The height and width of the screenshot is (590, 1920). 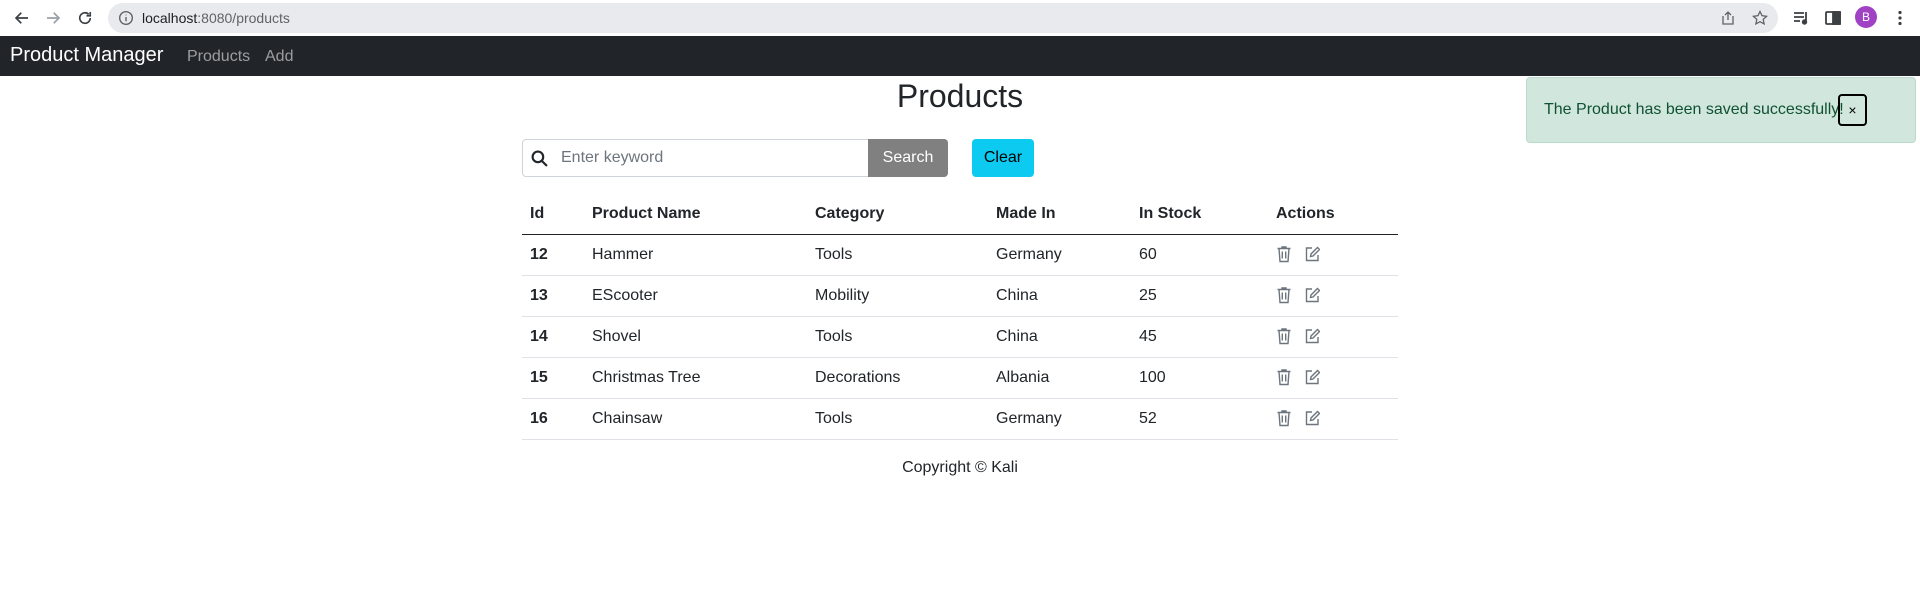 What do you see at coordinates (943, 18) in the screenshot?
I see `address-bar: localhost:8080/products` at bounding box center [943, 18].